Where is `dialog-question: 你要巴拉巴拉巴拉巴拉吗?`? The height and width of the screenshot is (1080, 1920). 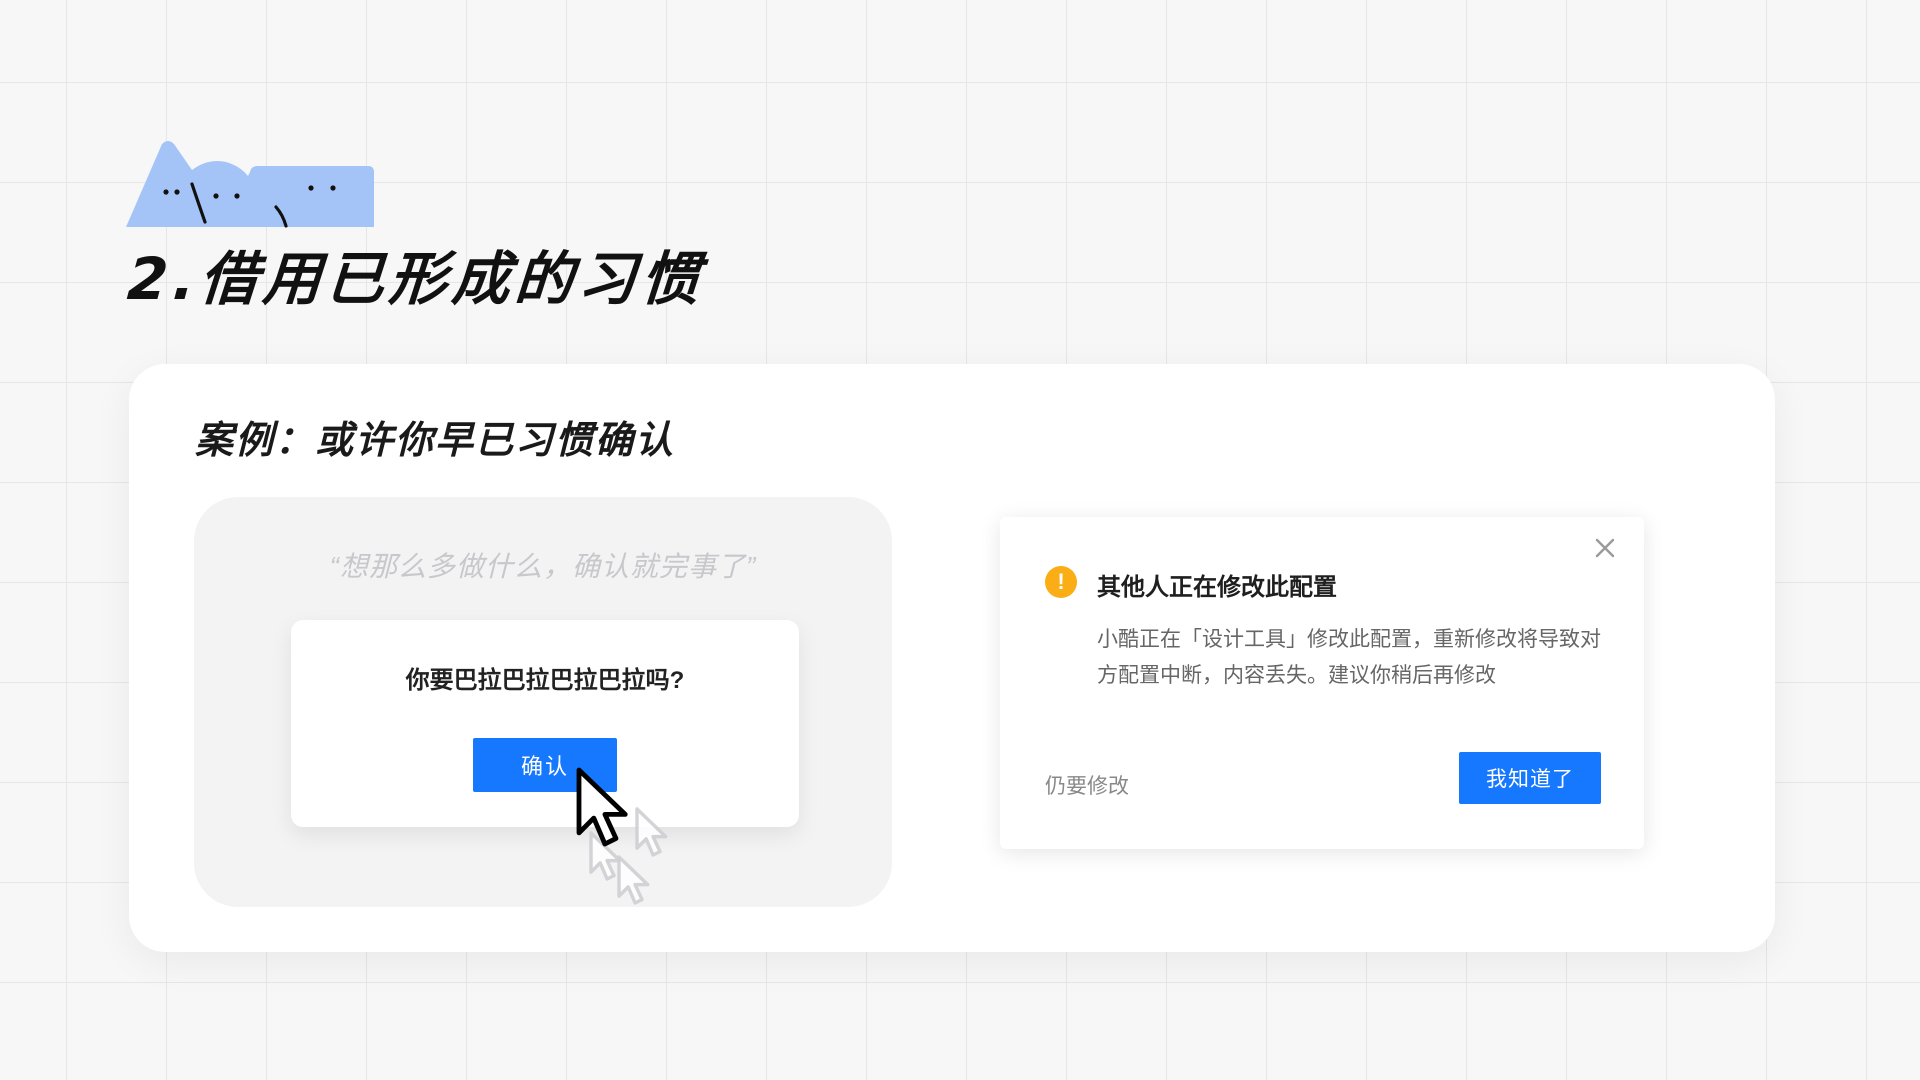
dialog-question: 你要巴拉巴拉巴拉巴拉吗? is located at coordinates (545, 680).